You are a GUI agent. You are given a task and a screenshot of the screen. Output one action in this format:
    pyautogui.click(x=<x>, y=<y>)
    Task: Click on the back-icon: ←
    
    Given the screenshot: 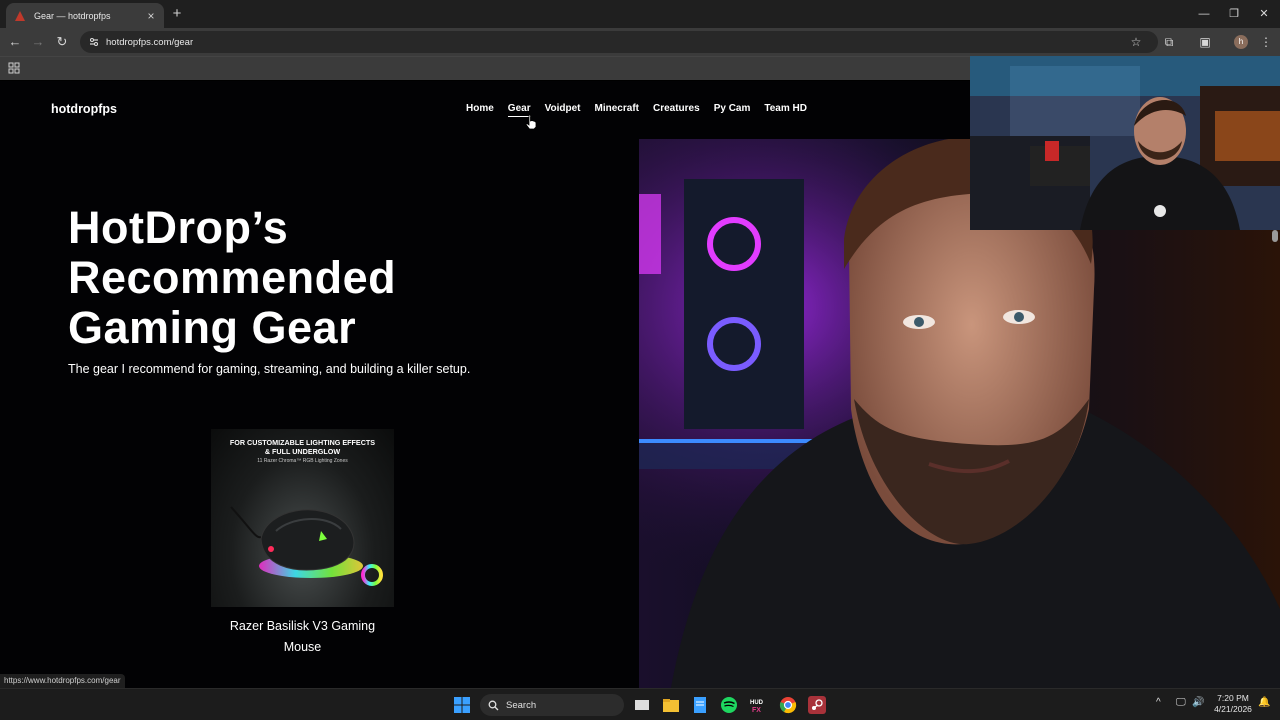 What is the action you would take?
    pyautogui.click(x=15, y=42)
    